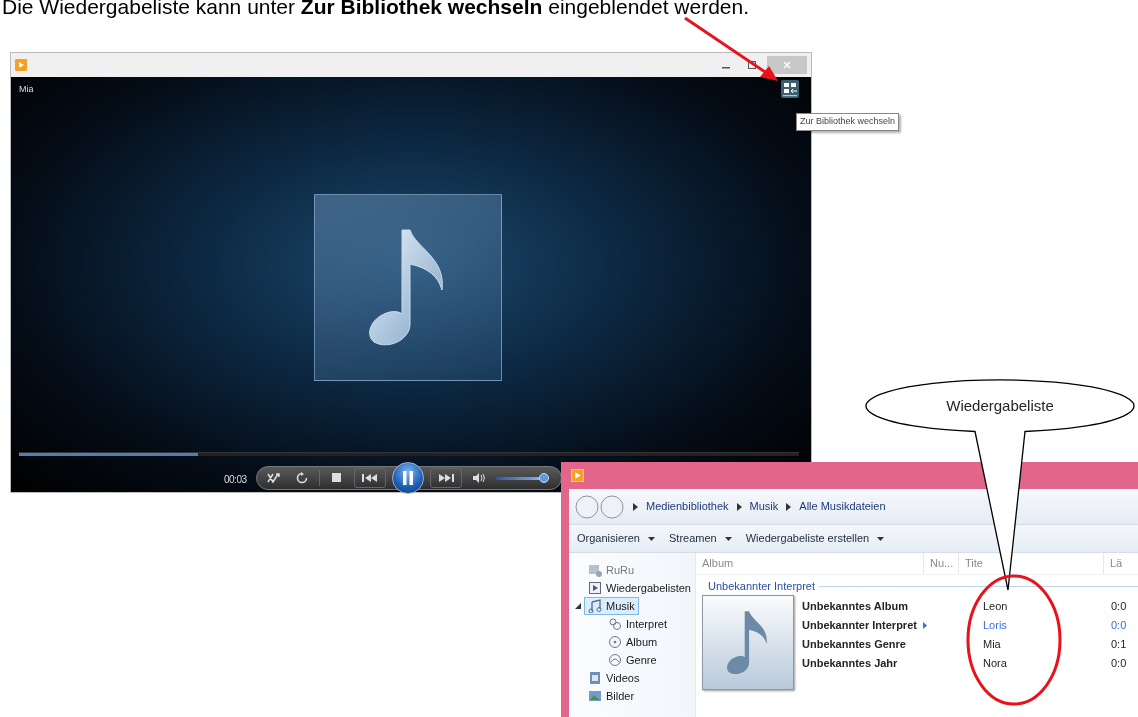  Describe the element at coordinates (810, 563) in the screenshot. I see `column-header: Album` at that location.